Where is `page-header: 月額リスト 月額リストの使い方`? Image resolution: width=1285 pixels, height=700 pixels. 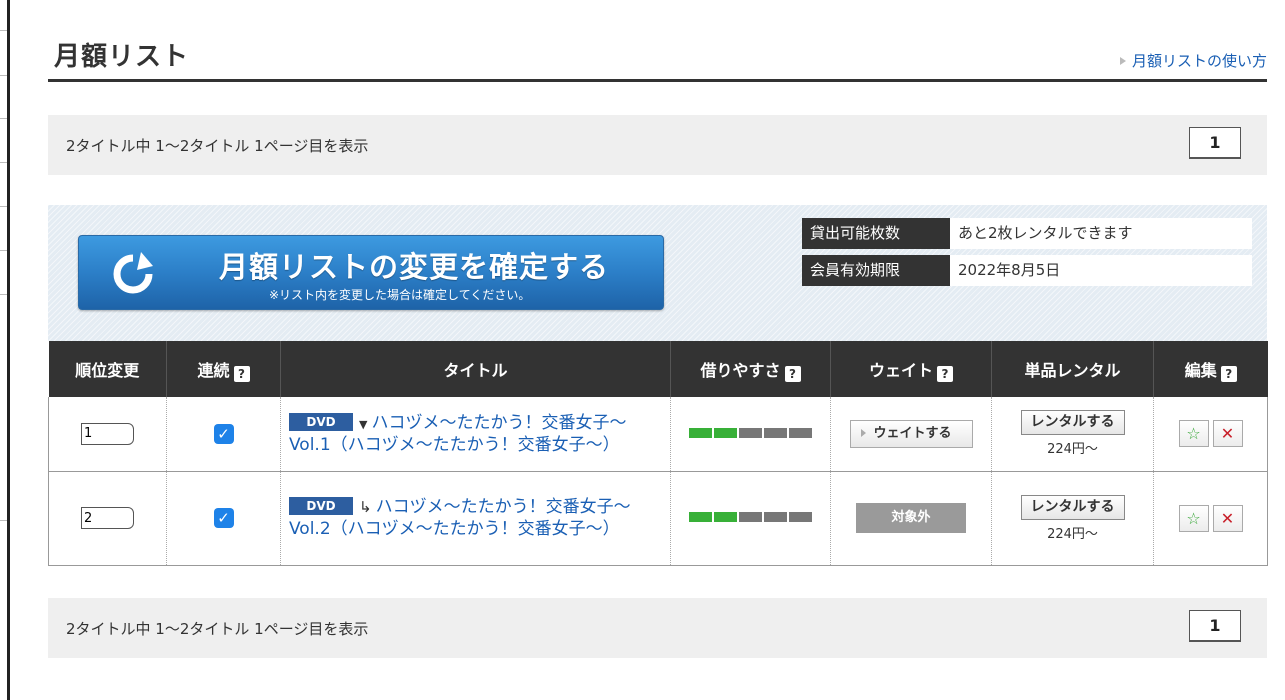
page-header: 月額リスト 月額リストの使い方 is located at coordinates (657, 57).